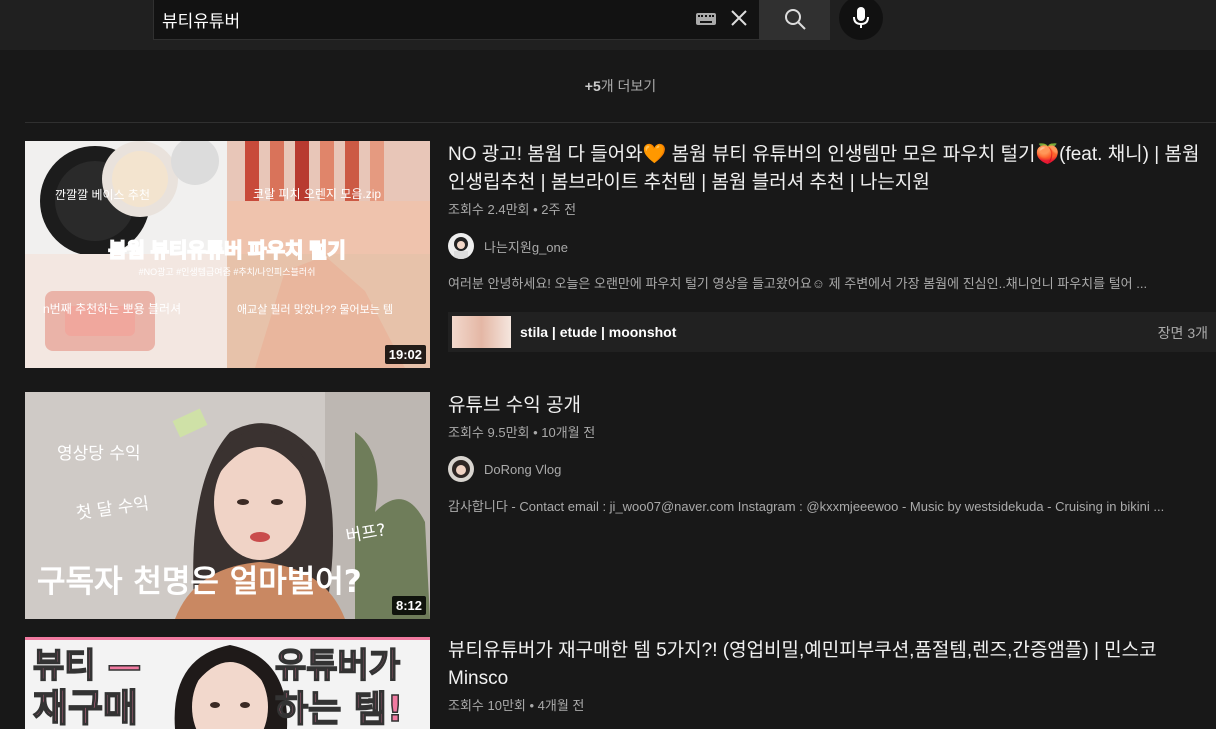 The width and height of the screenshot is (1216, 729). I want to click on video-thumbnail: 영상당 수익 첫 달 수익 버프? 구독자 천명은 얼마벌어? 8:12, so click(227, 505).